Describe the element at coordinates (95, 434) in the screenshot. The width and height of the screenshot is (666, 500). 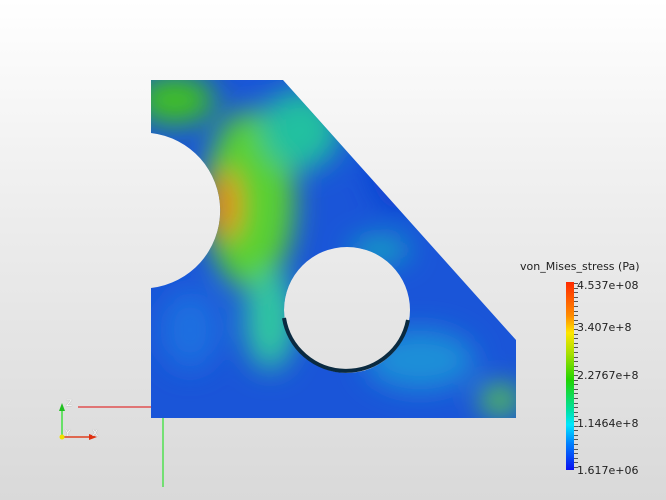
I see `axis-label-x: X` at that location.